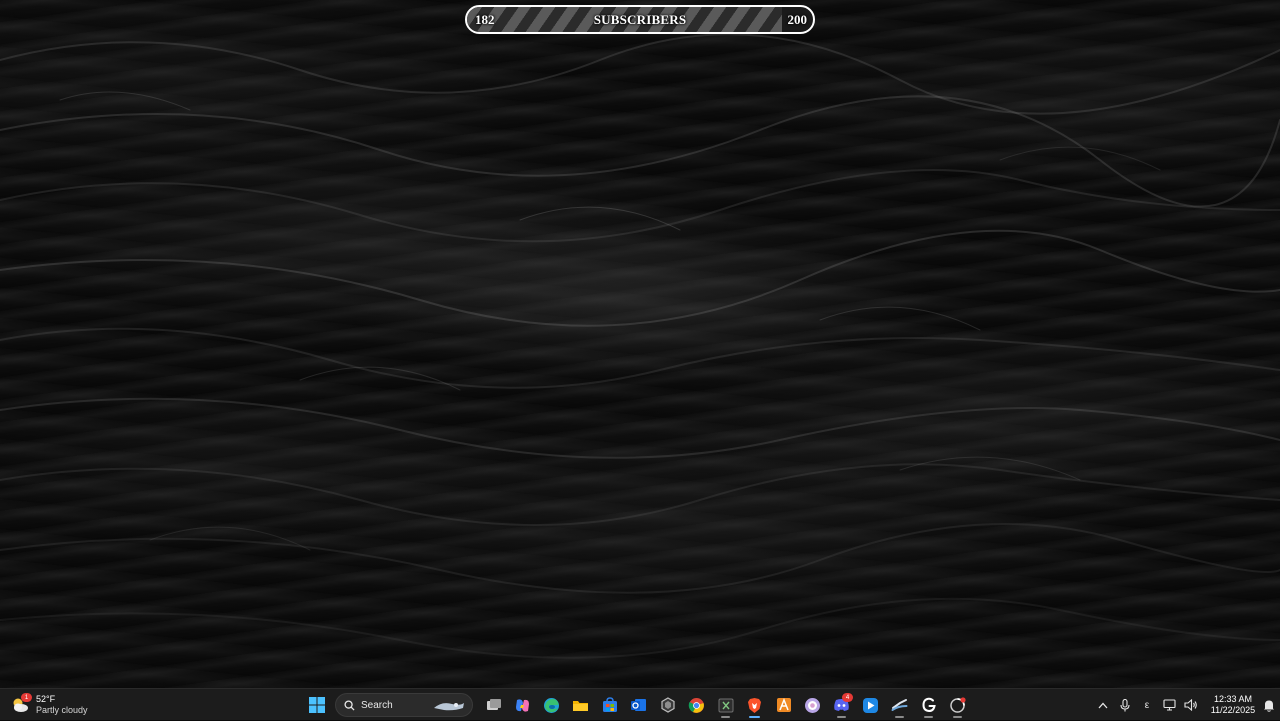 This screenshot has width=1280, height=721. I want to click on goal-target-count: 200, so click(797, 19).